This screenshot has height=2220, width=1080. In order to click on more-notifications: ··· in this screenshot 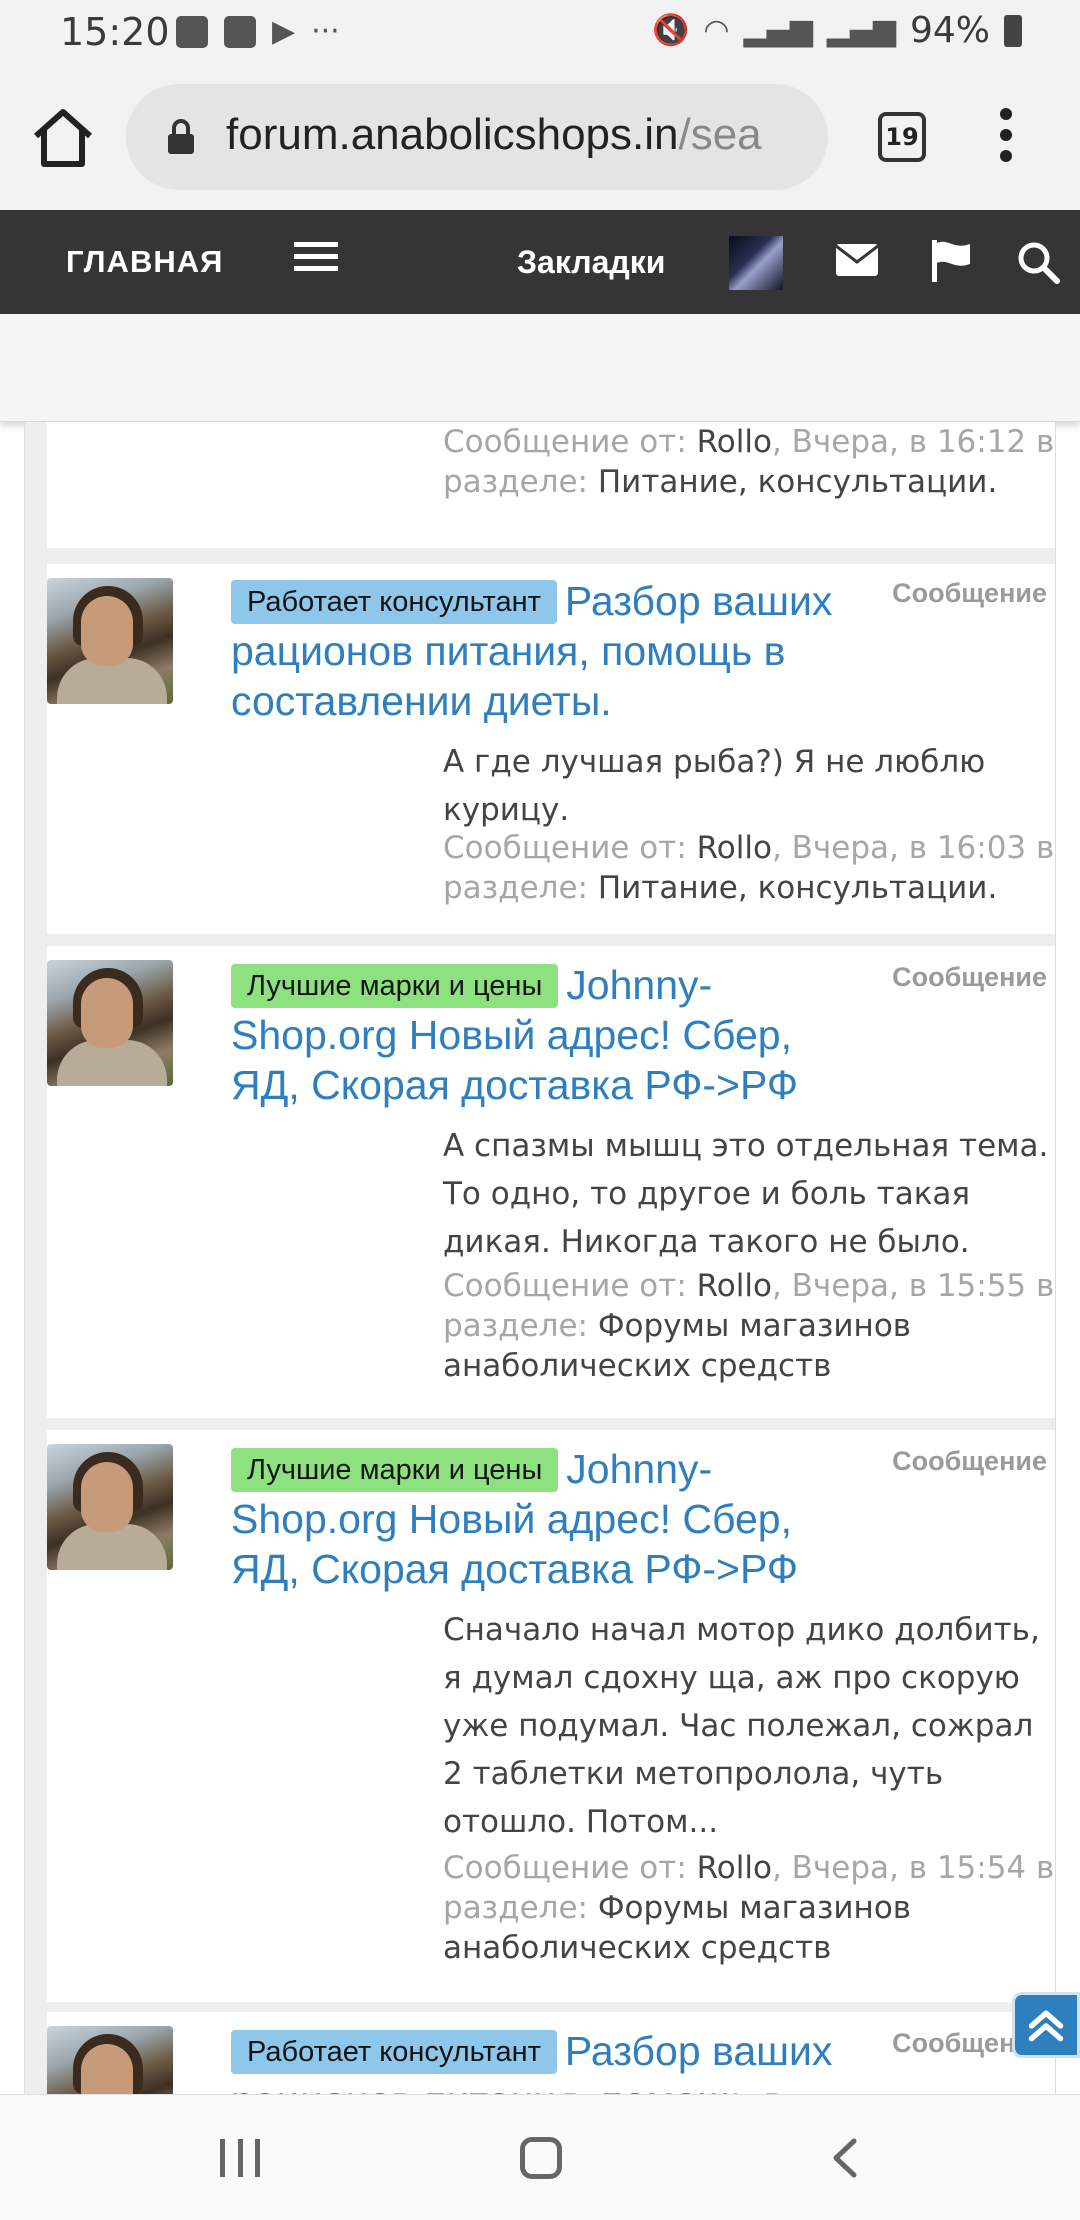, I will do `click(325, 31)`.